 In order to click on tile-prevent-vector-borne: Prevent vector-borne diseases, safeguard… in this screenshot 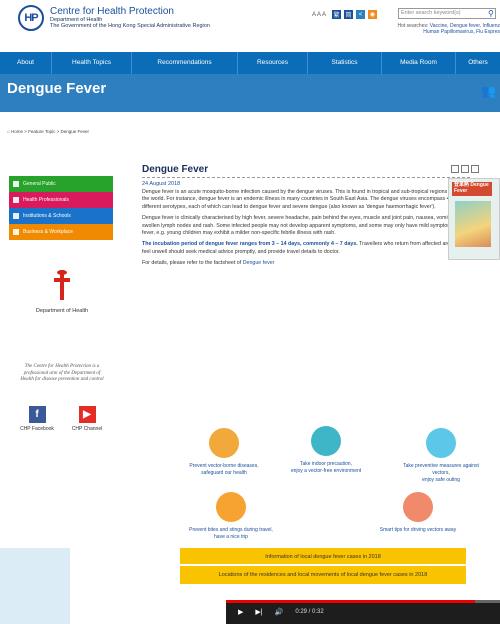, I will do `click(224, 452)`.